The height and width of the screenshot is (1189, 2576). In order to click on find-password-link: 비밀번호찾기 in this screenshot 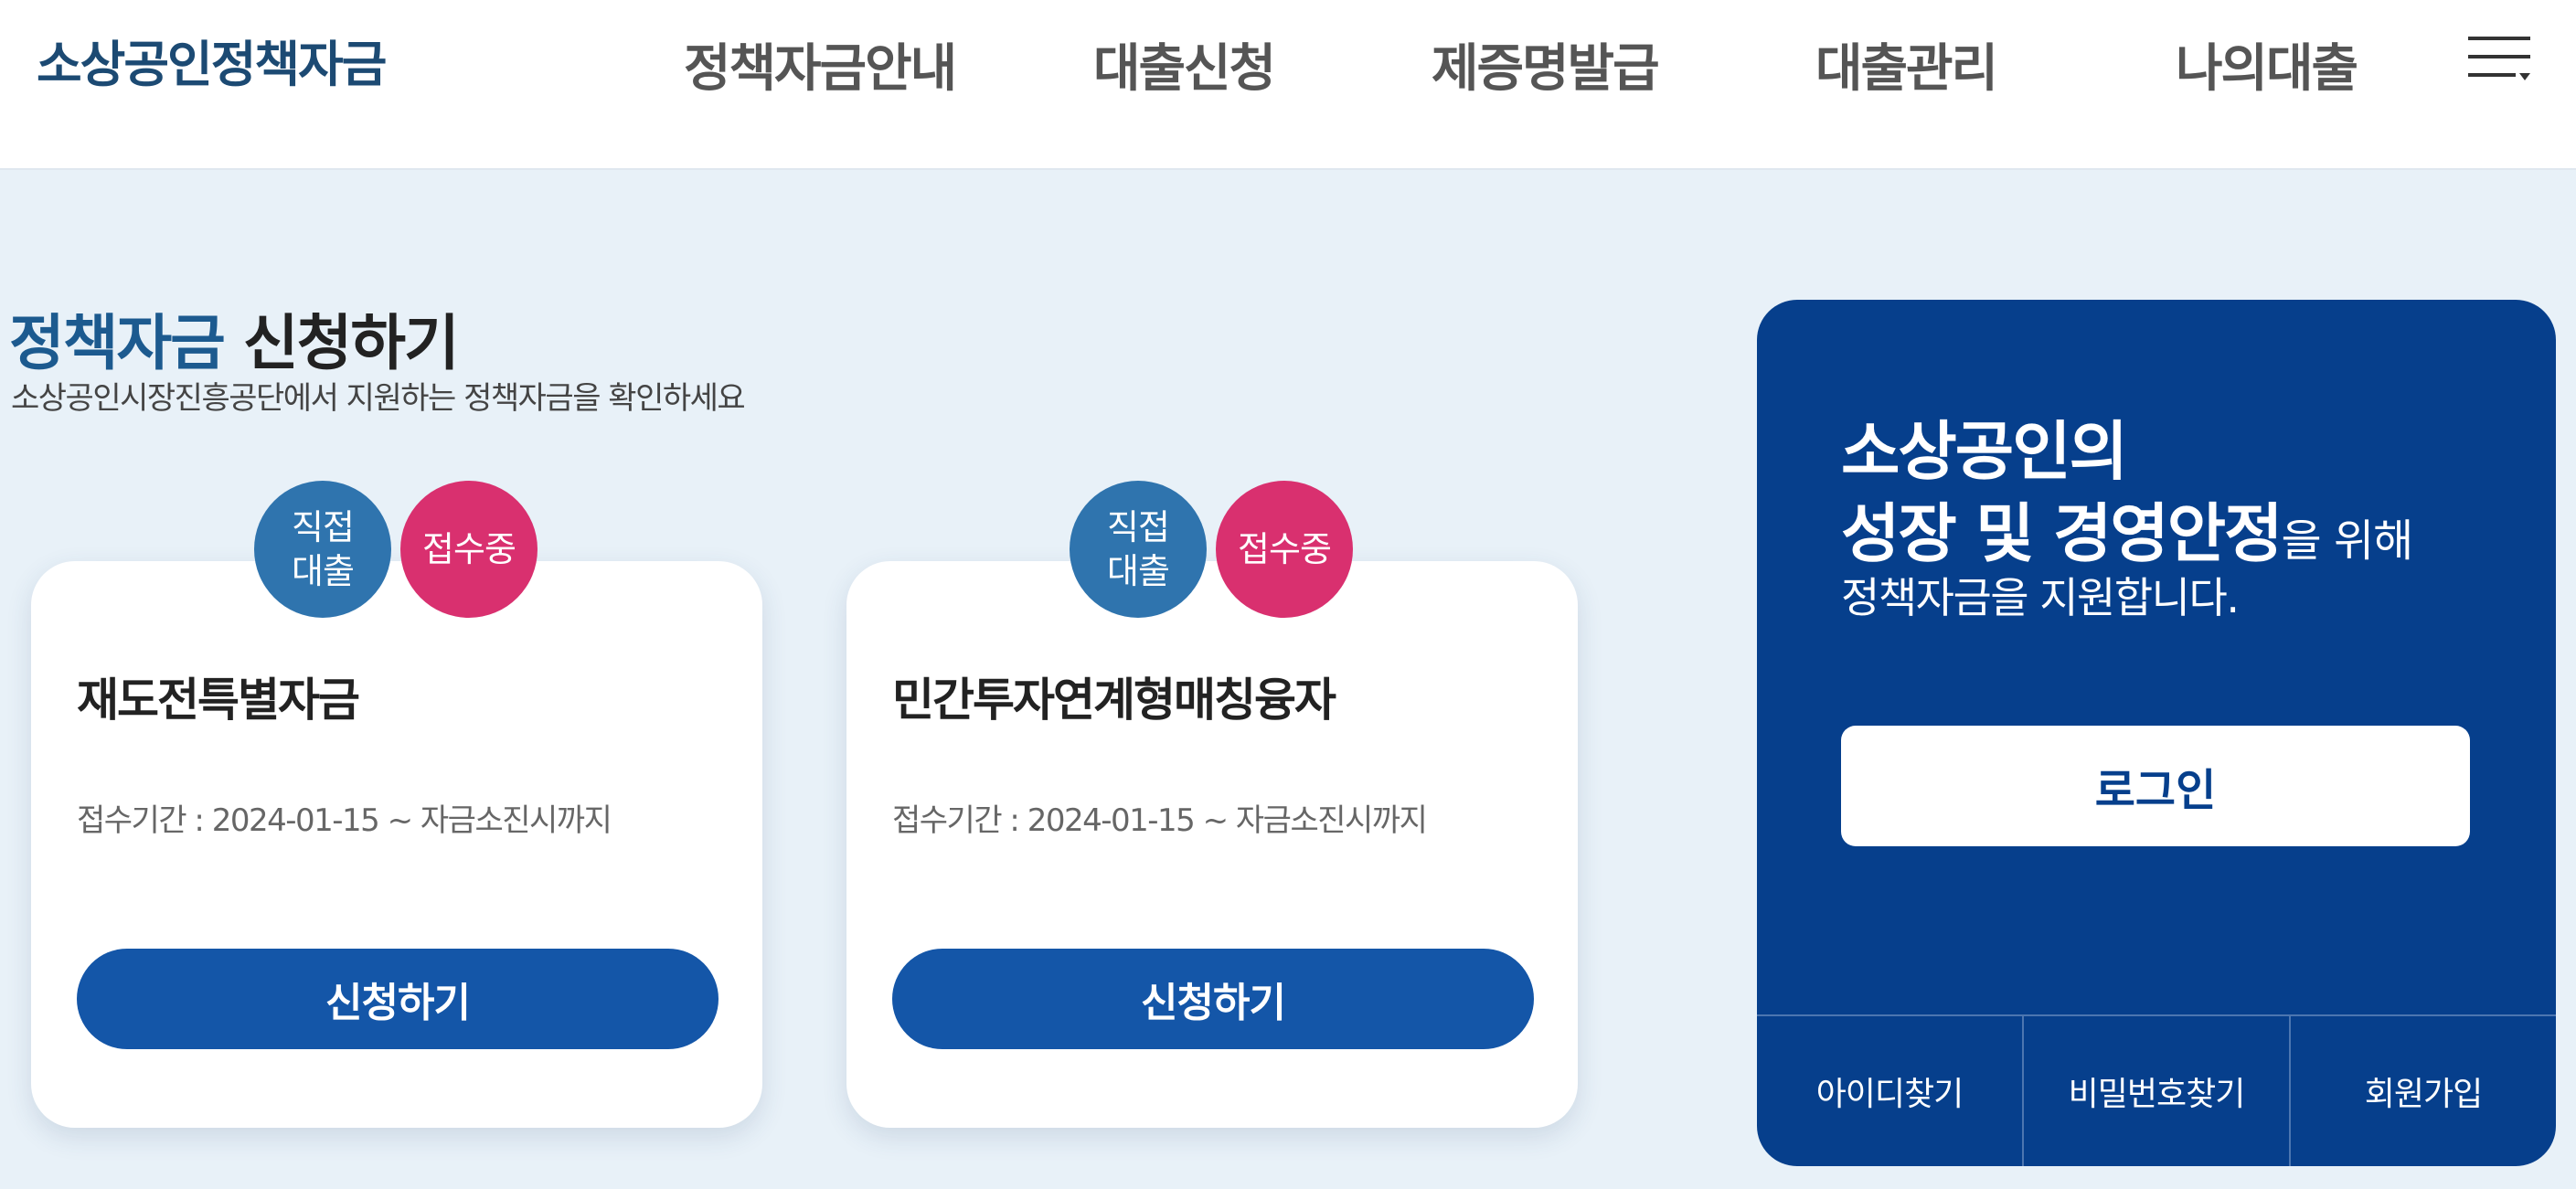, I will do `click(2157, 1091)`.